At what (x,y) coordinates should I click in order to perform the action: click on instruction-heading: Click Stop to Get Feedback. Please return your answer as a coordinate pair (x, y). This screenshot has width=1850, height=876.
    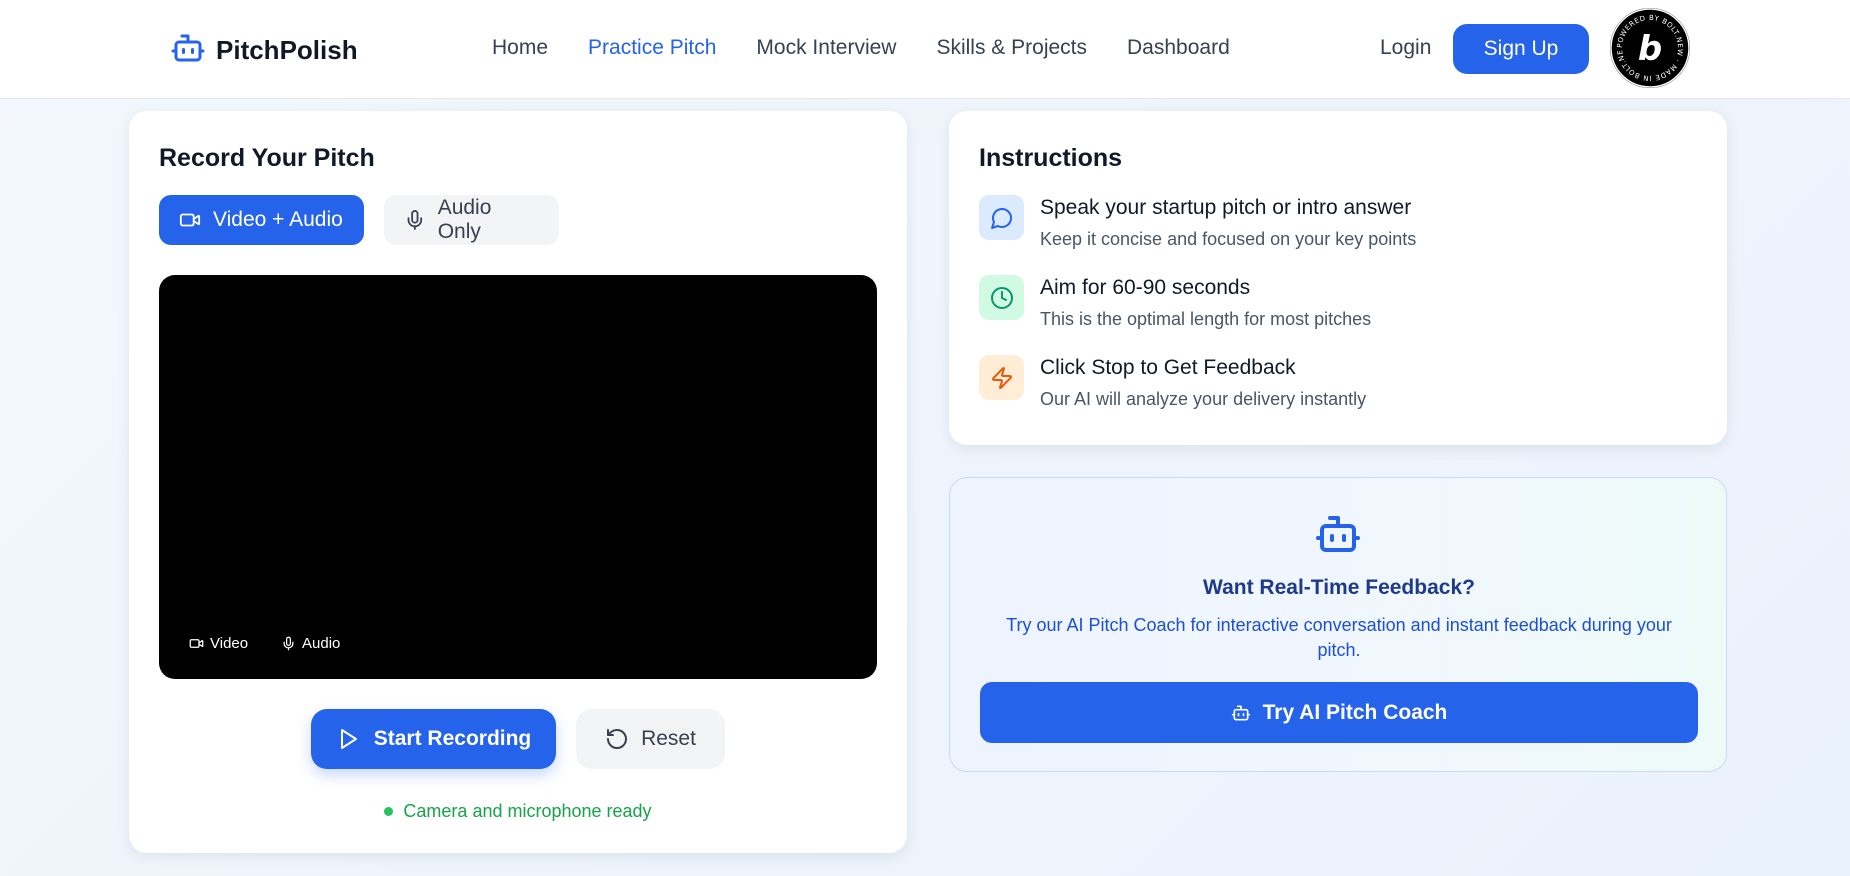
    Looking at the image, I should click on (1168, 367).